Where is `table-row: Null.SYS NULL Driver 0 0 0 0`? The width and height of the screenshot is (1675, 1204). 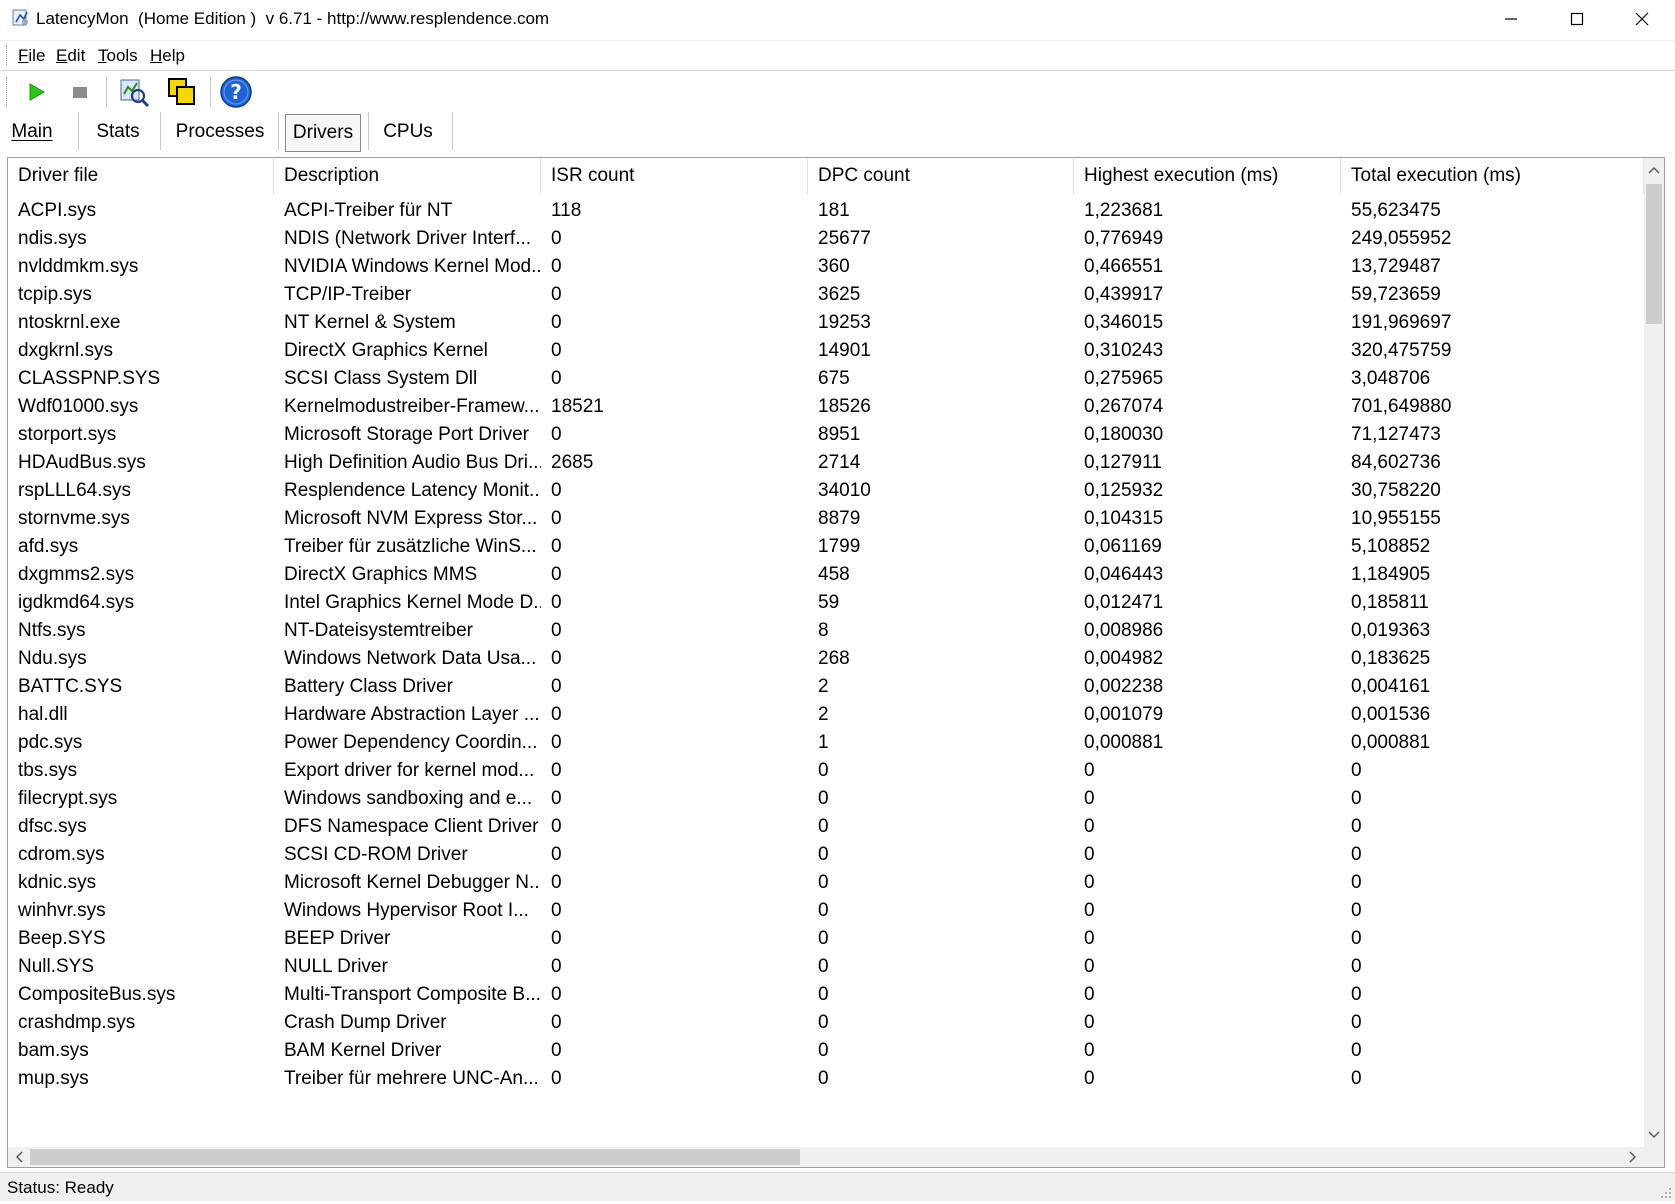
table-row: Null.SYS NULL Driver 0 0 0 0 is located at coordinates (826, 967).